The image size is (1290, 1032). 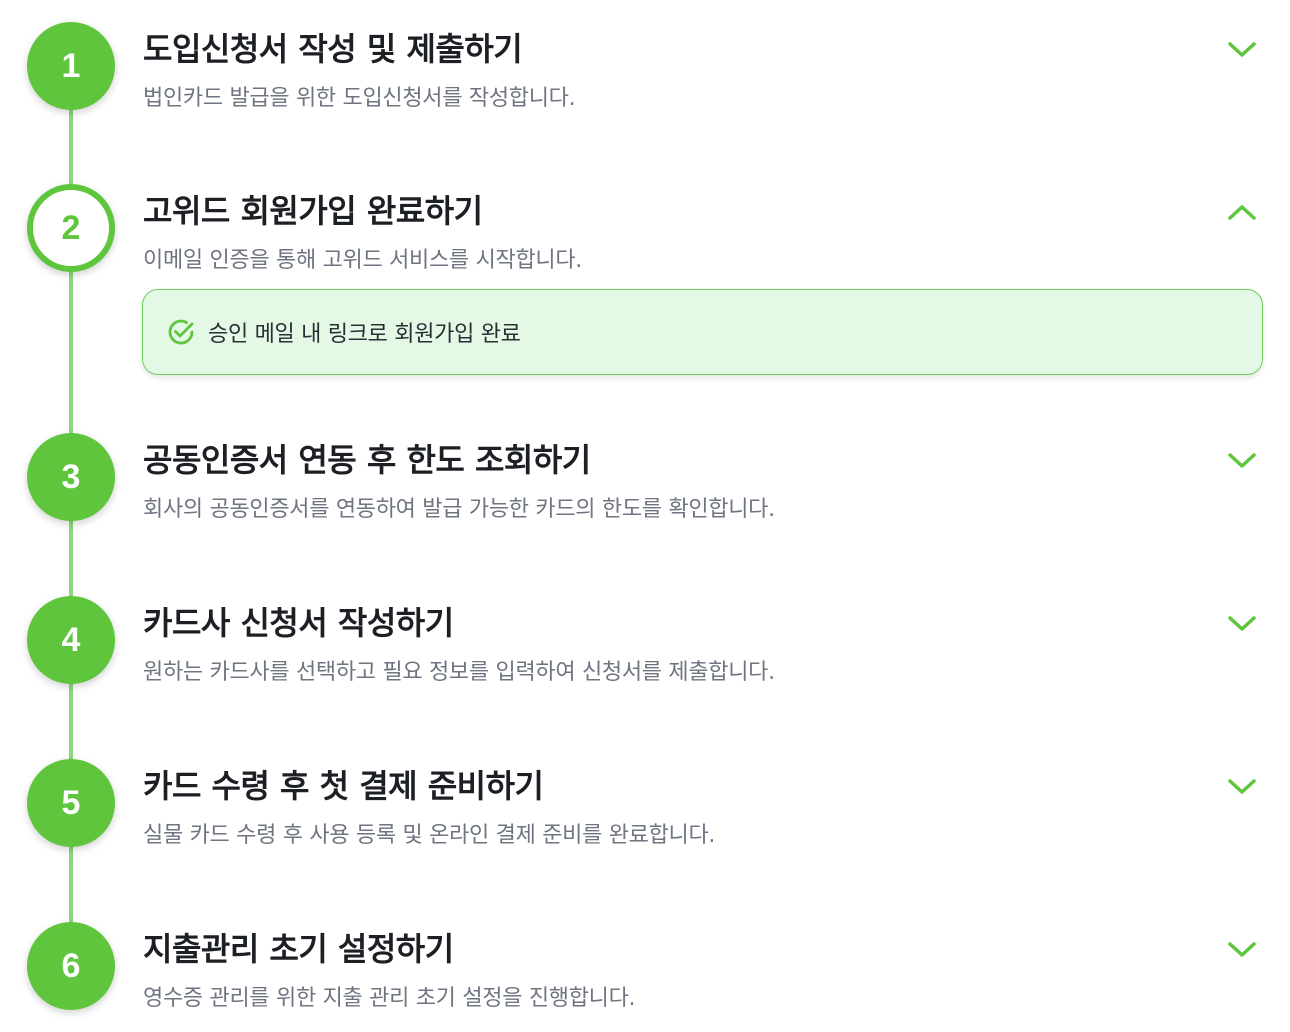 What do you see at coordinates (389, 998) in the screenshot?
I see `step-description: 영수증 관리를 위한 지출 관리 초기 설정을 진행합니다.` at bounding box center [389, 998].